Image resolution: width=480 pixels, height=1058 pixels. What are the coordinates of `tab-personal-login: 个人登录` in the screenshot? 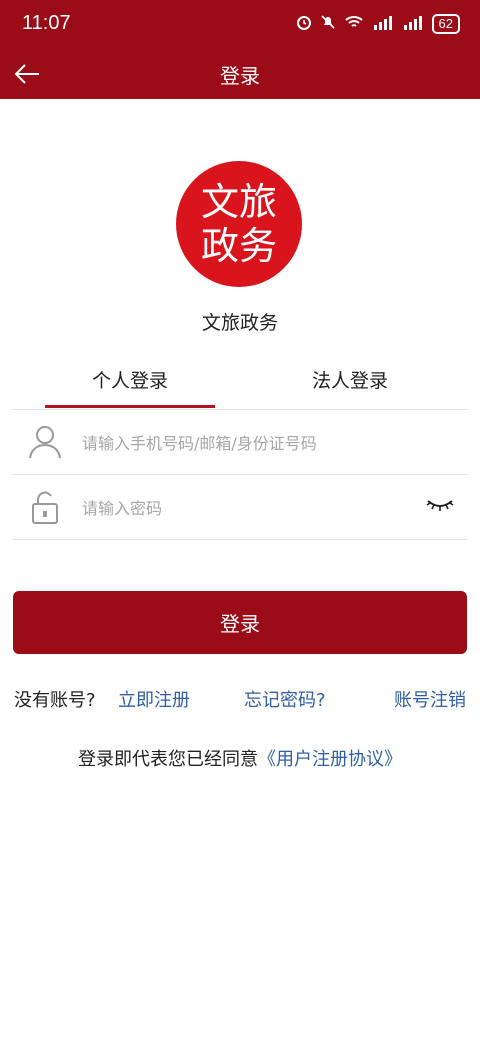 It's located at (130, 379).